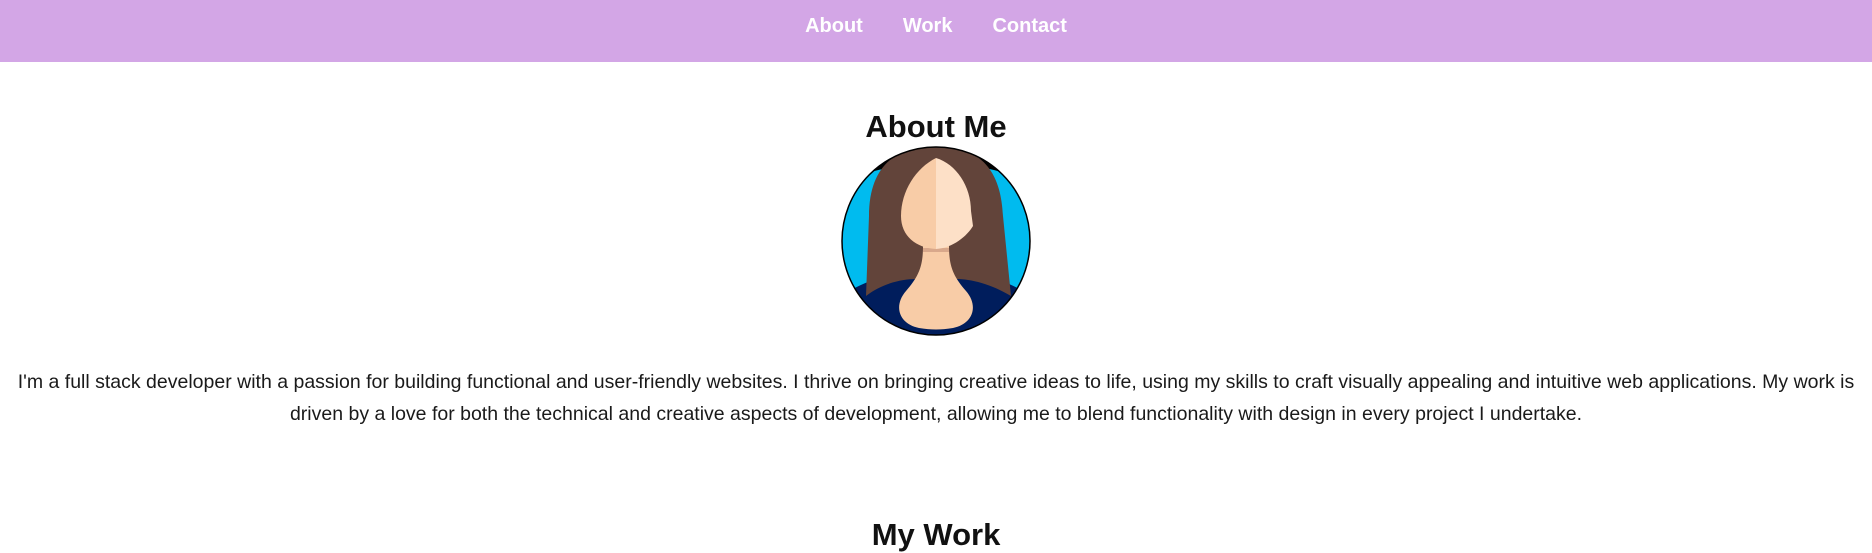 This screenshot has width=1872, height=553. I want to click on nav-item-about: About, so click(834, 26).